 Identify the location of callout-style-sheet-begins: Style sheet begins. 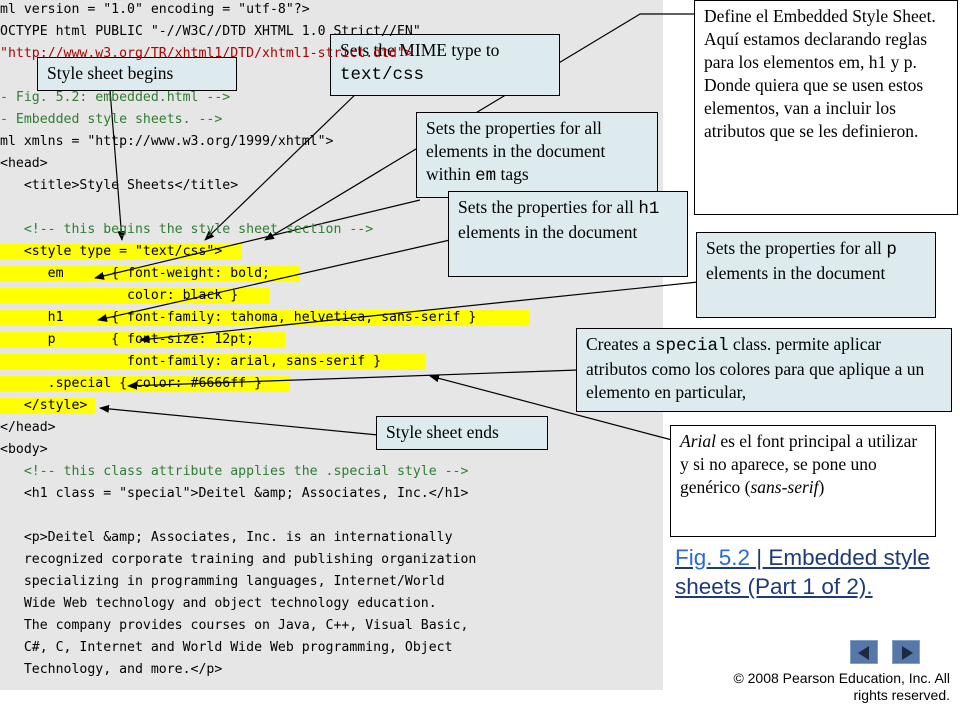
(137, 74).